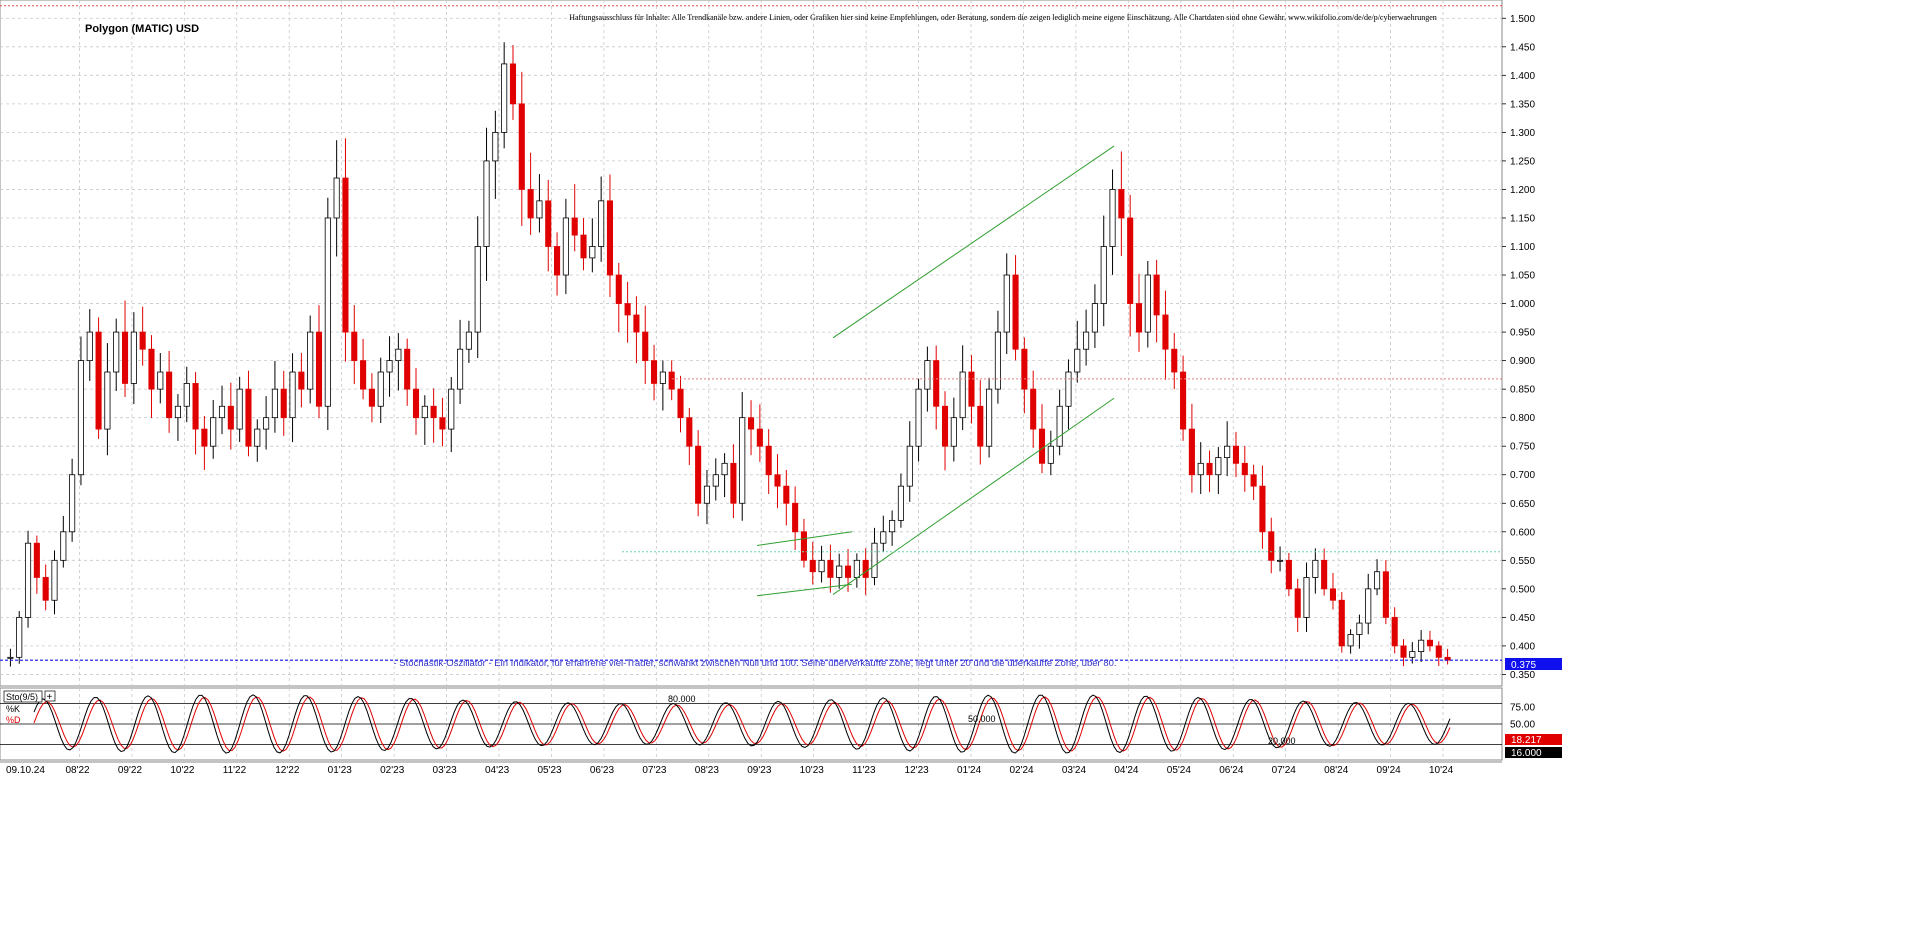  I want to click on k-legend: %K, so click(13, 709).